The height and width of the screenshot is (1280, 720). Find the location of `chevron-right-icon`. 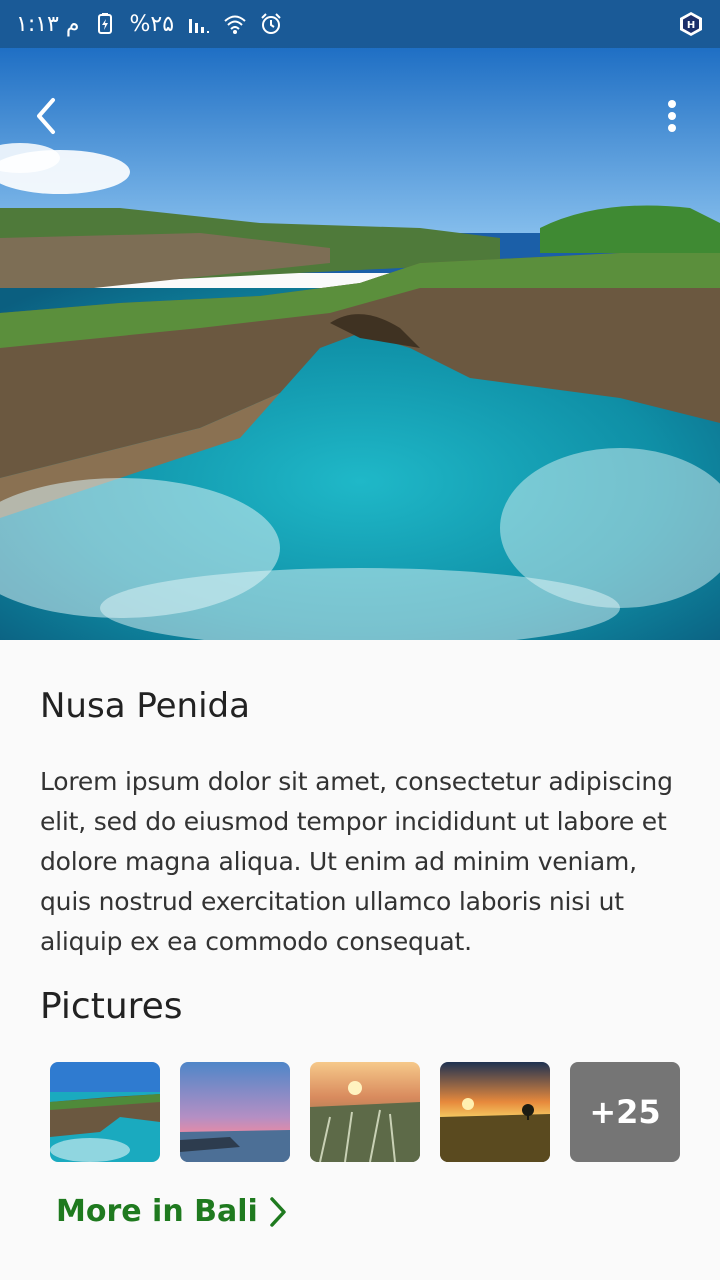

chevron-right-icon is located at coordinates (278, 1211).